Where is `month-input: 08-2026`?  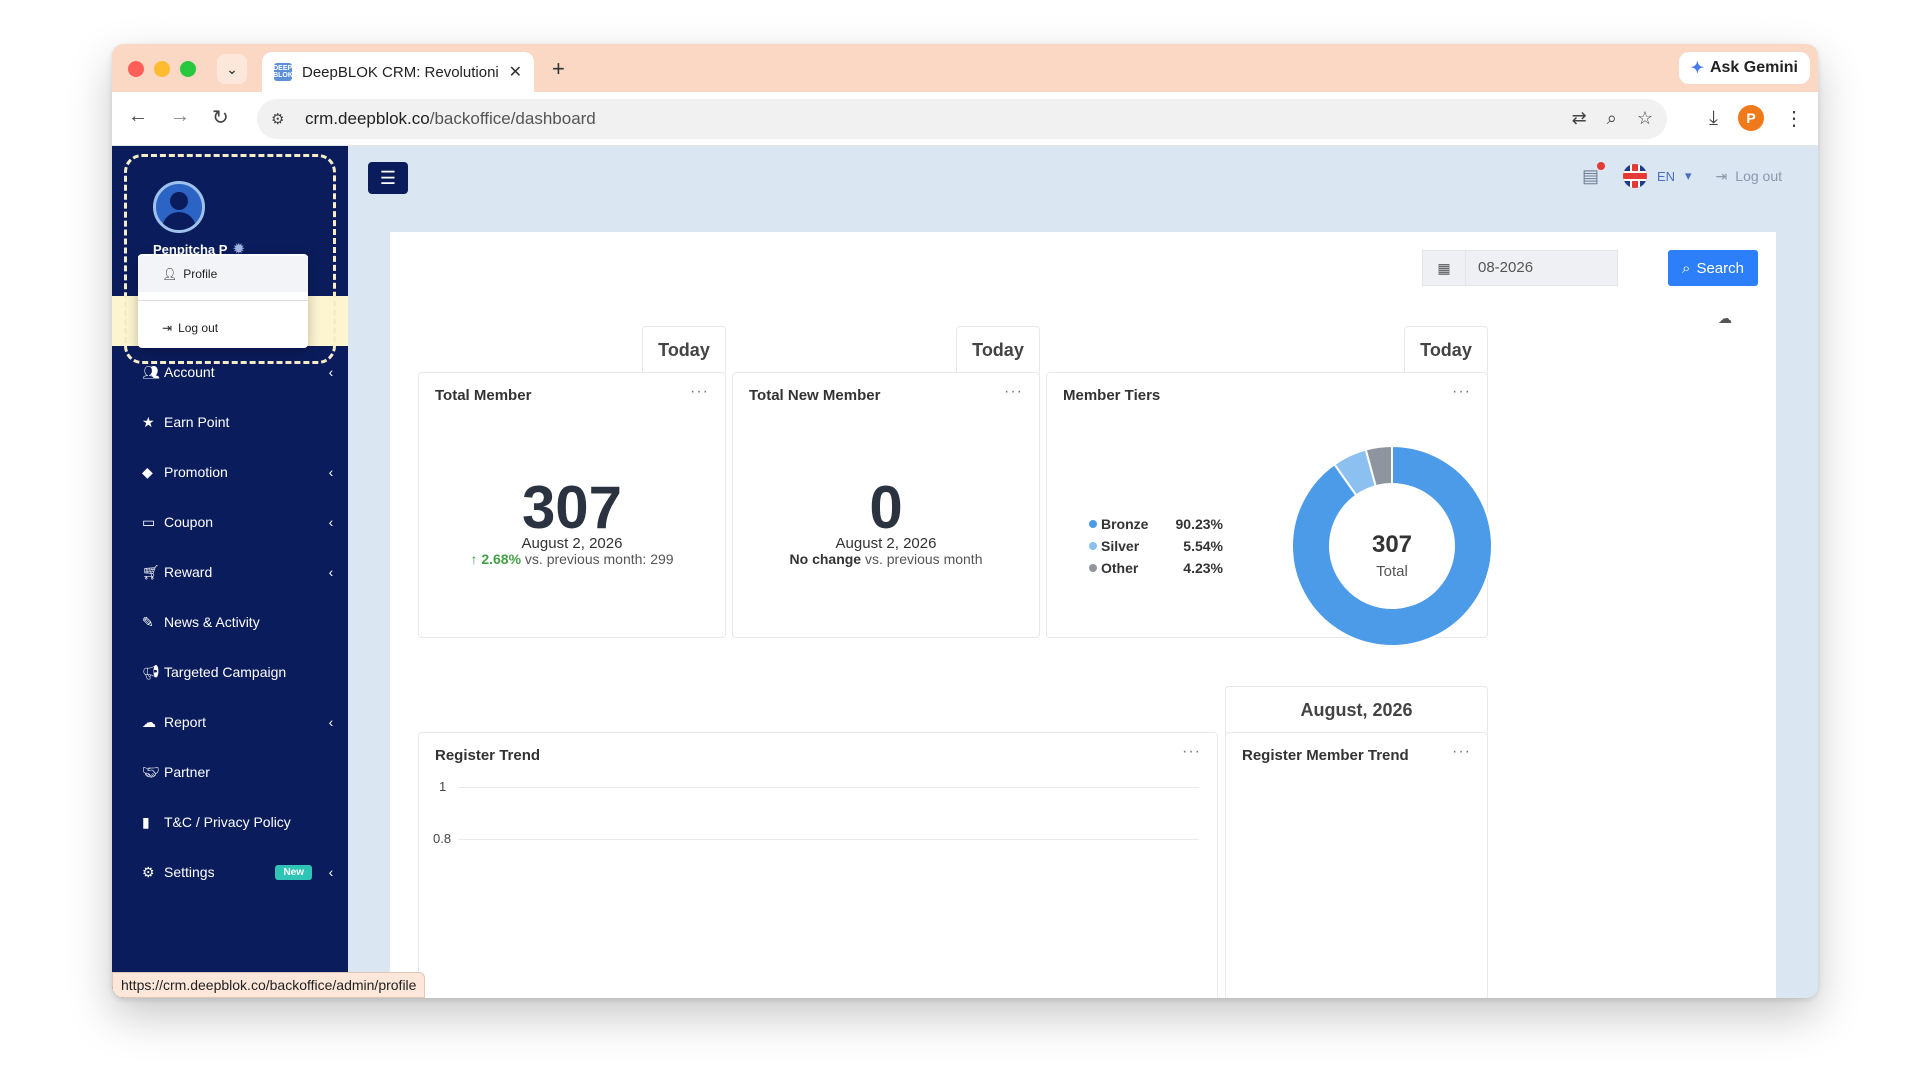 month-input: 08-2026 is located at coordinates (1542, 268).